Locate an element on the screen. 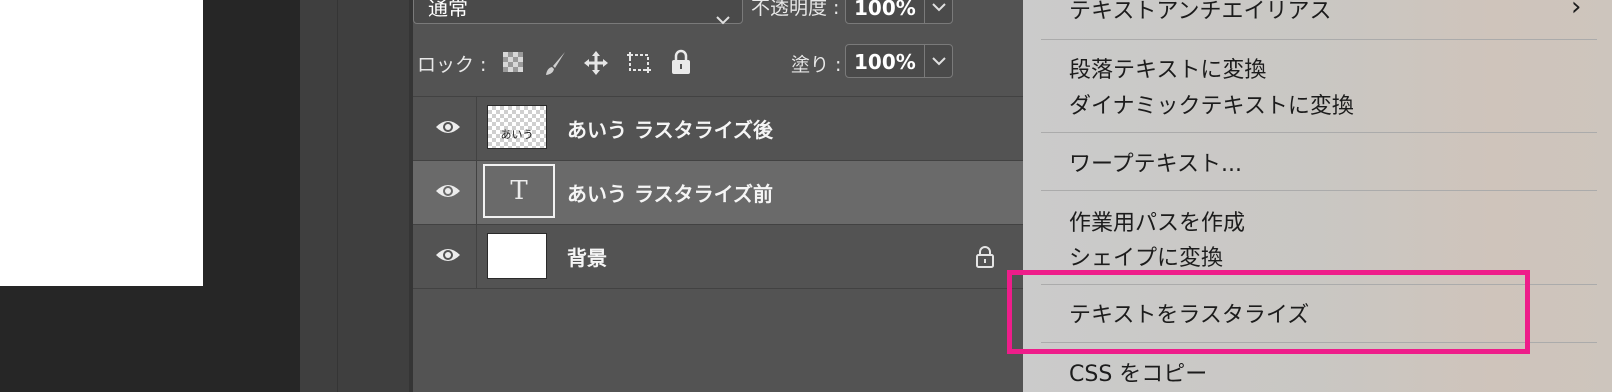  text-layer-thumbnail: T is located at coordinates (519, 191).